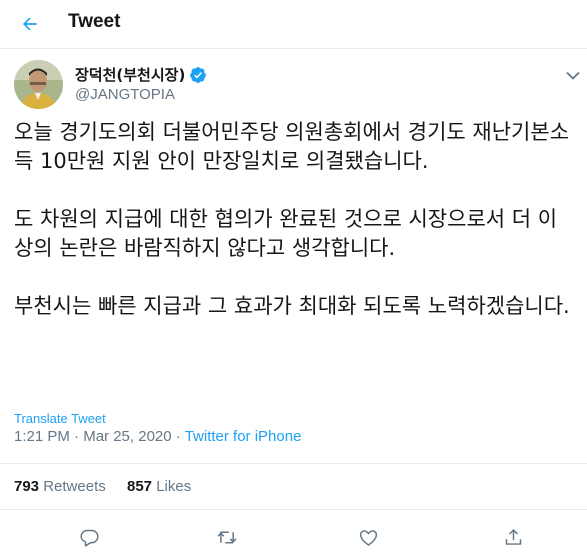 This screenshot has width=587, height=557. What do you see at coordinates (125, 94) in the screenshot?
I see `author-handle: @JANGTOPIA` at bounding box center [125, 94].